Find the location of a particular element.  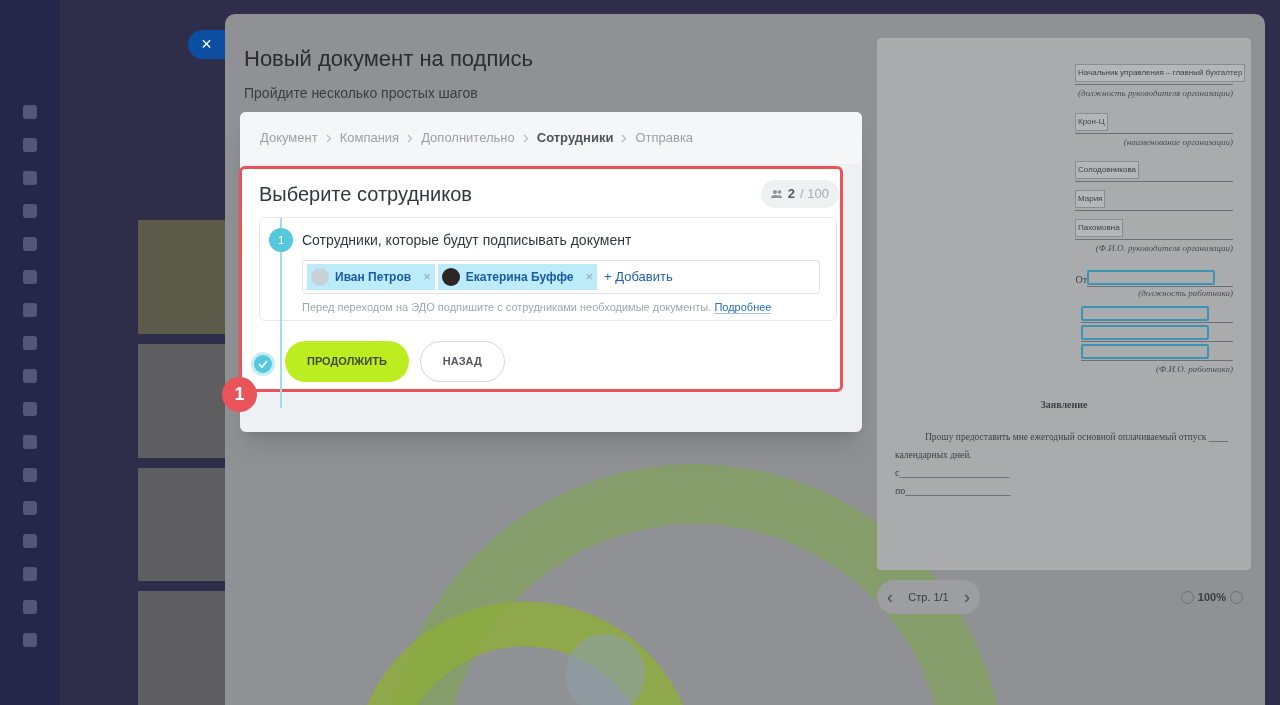

previous-page-button: ‹ is located at coordinates (890, 597).